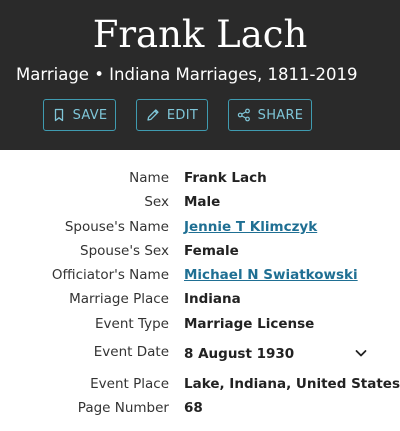 This screenshot has width=400, height=431. I want to click on chevron-down-icon, so click(361, 353).